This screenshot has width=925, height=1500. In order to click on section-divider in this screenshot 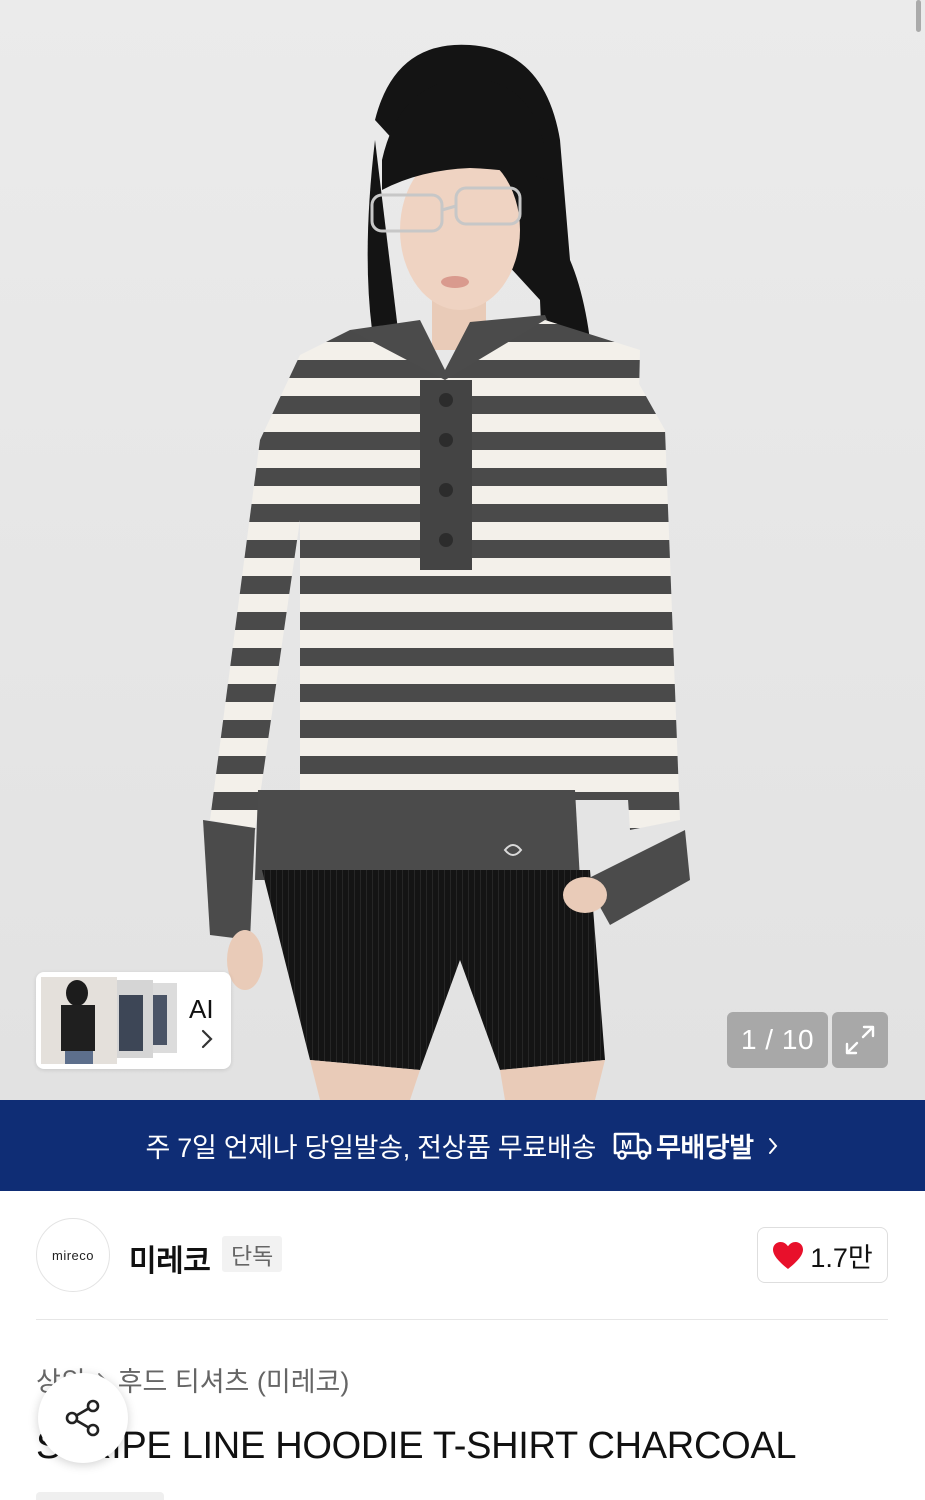, I will do `click(462, 1319)`.